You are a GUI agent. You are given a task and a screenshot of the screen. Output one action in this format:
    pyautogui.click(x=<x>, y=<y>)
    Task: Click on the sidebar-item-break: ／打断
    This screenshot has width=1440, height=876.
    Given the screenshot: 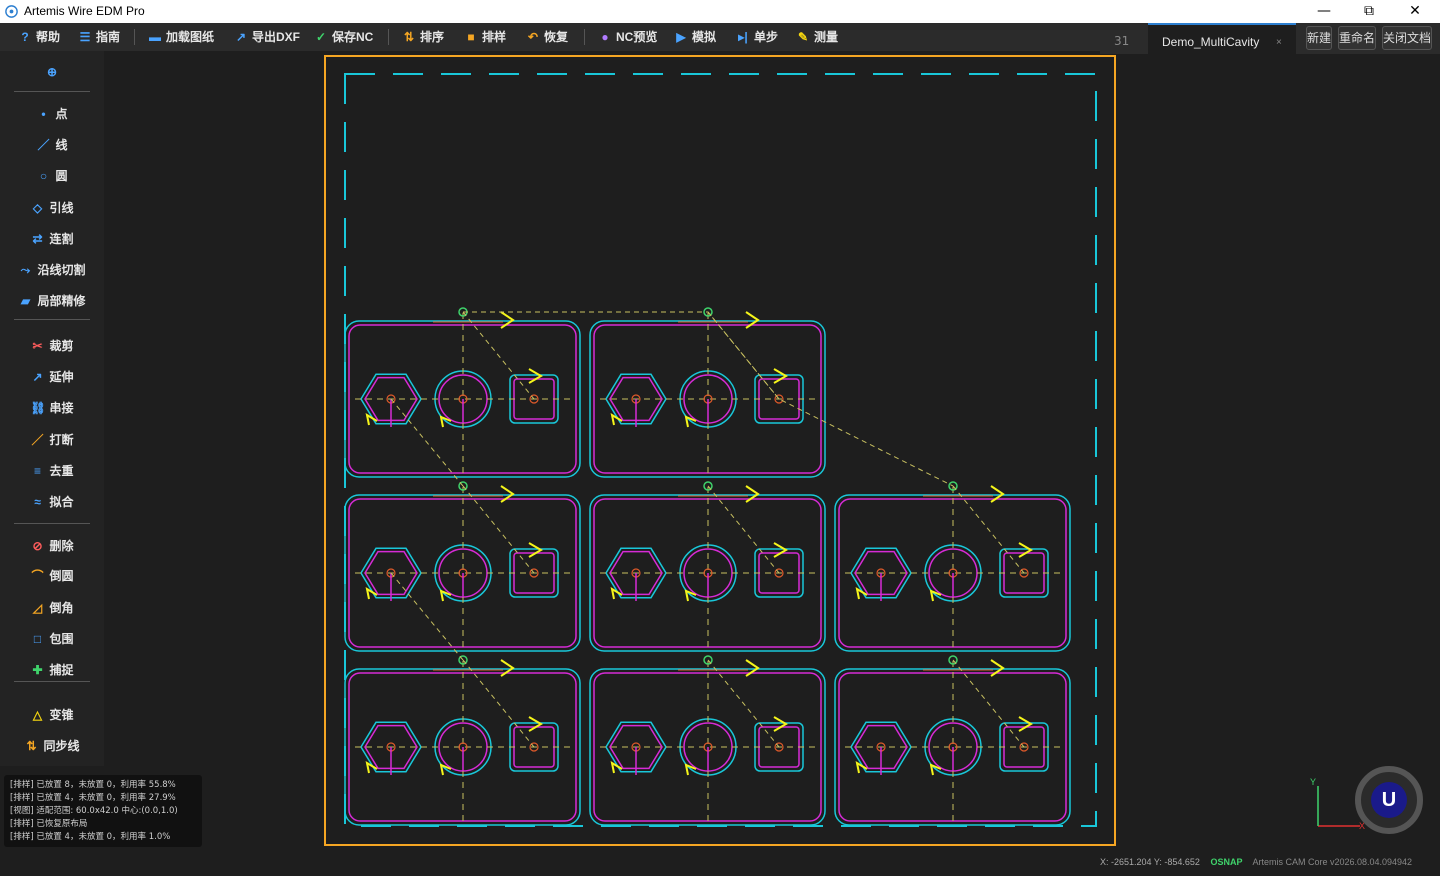 What is the action you would take?
    pyautogui.click(x=52, y=440)
    